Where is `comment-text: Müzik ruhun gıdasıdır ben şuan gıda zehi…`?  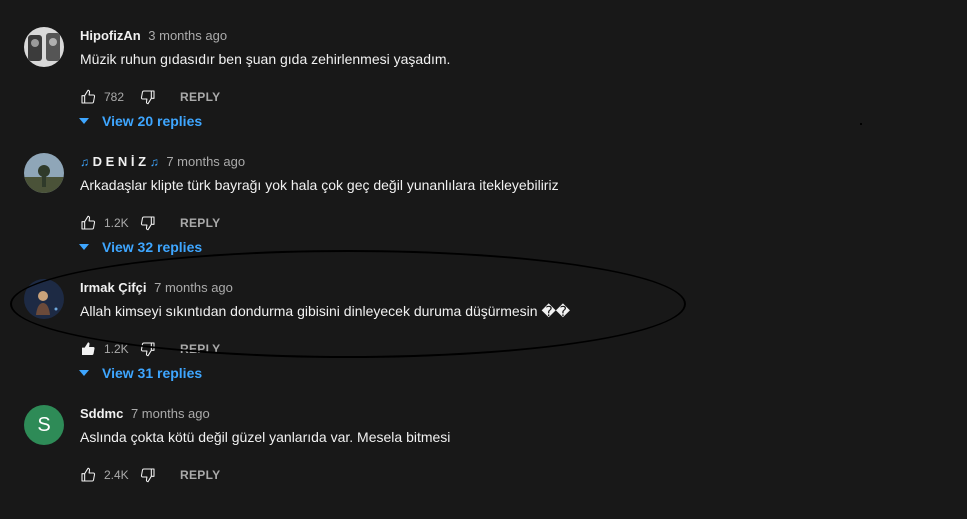
comment-text: Müzik ruhun gıdasıdır ben şuan gıda zehi… is located at coordinates (265, 59).